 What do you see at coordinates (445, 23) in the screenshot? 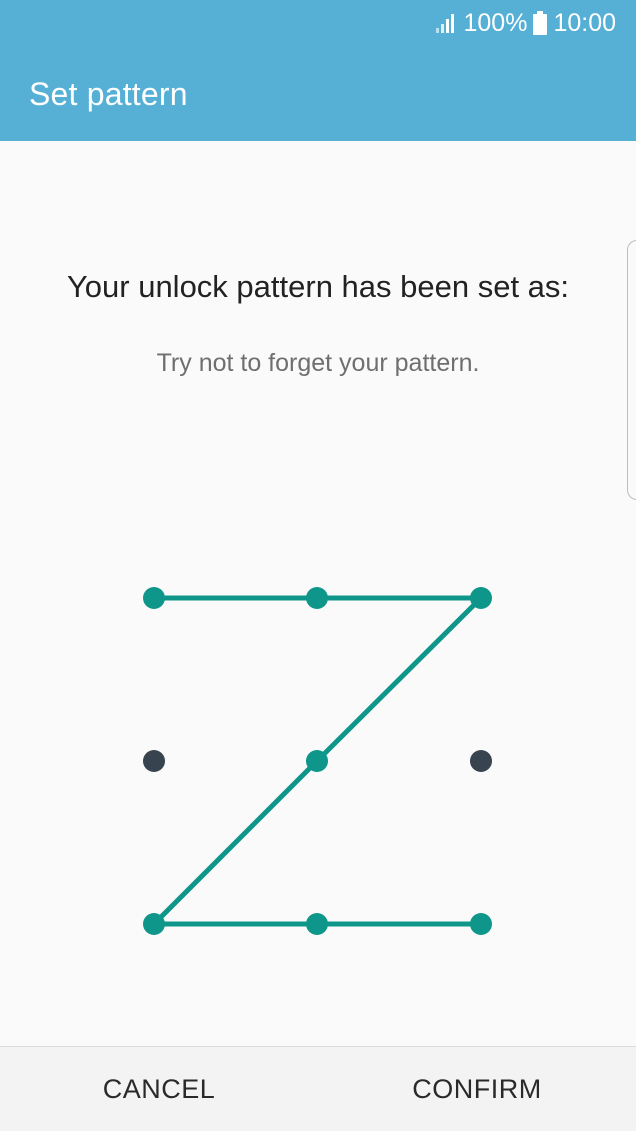
I see `signal-icon` at bounding box center [445, 23].